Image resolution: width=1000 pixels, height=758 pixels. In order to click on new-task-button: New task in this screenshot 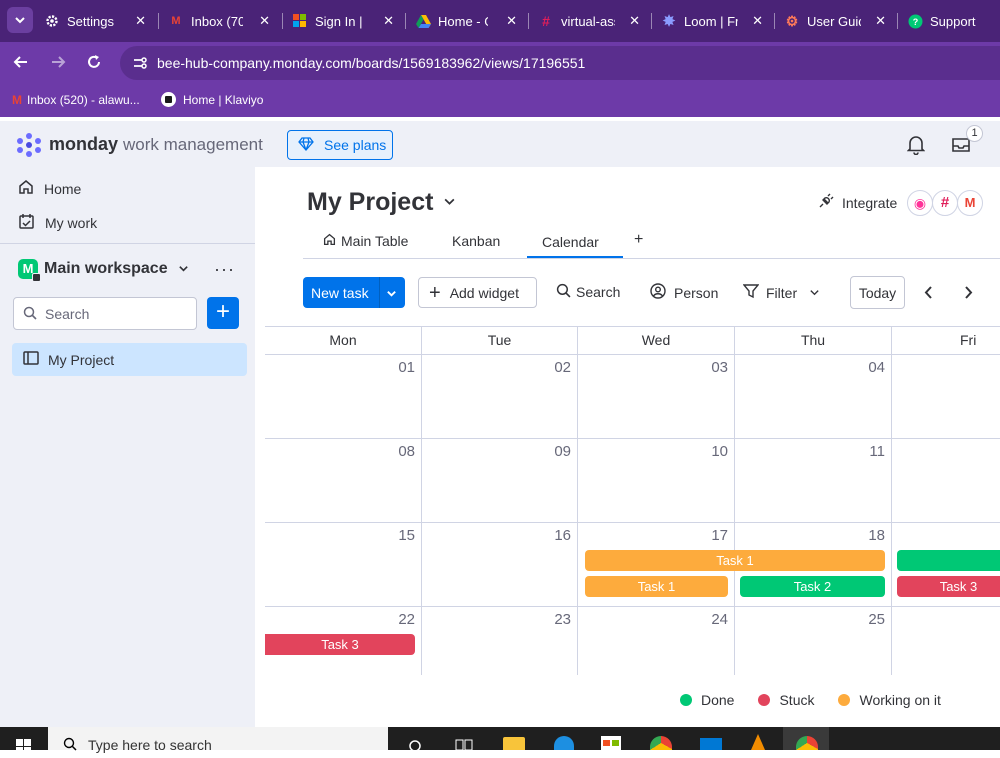, I will do `click(354, 292)`.